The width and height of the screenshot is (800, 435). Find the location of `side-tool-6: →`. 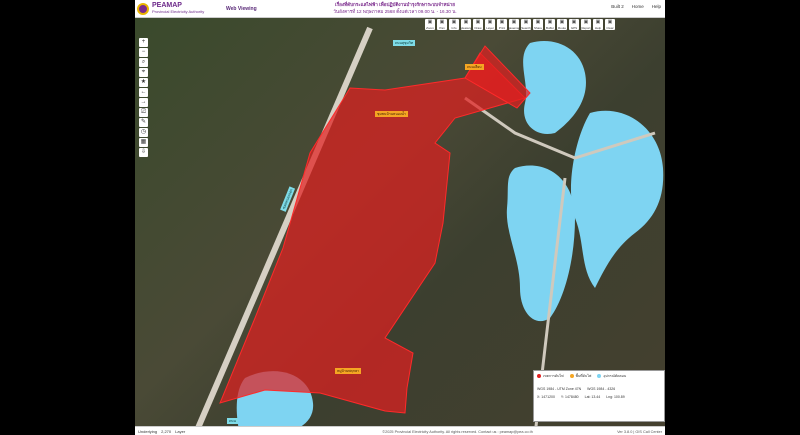

side-tool-6: → is located at coordinates (143, 102).